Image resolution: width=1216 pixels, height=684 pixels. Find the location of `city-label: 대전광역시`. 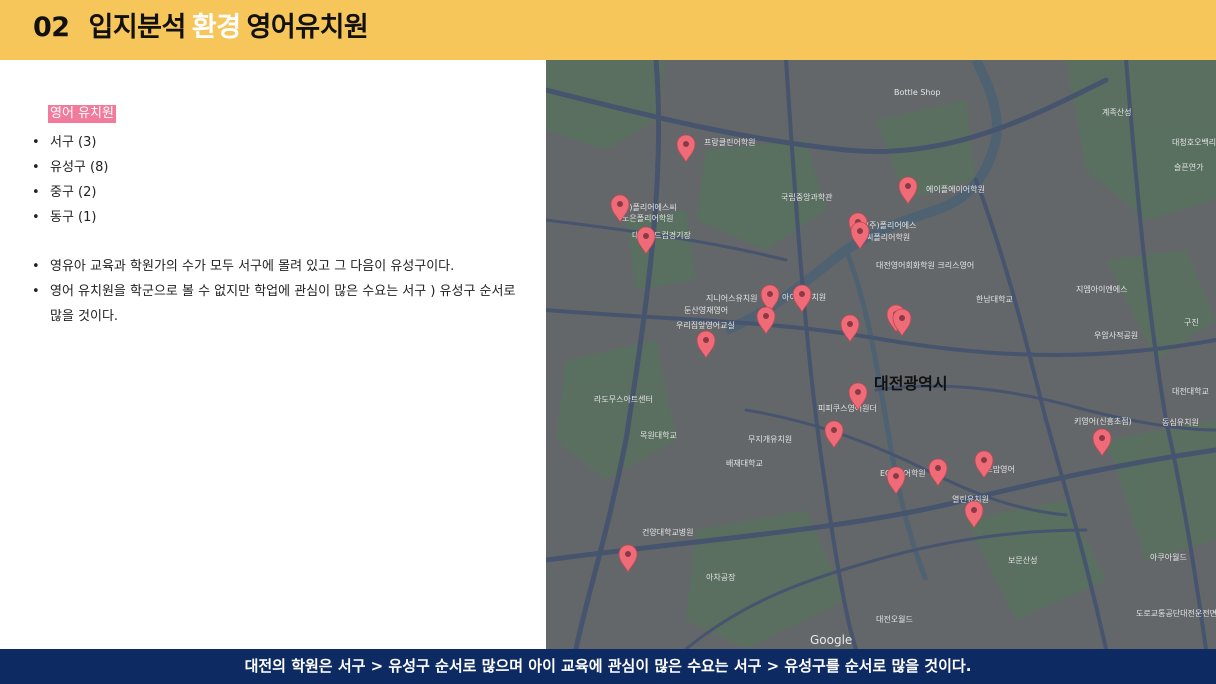

city-label: 대전광역시 is located at coordinates (911, 383).